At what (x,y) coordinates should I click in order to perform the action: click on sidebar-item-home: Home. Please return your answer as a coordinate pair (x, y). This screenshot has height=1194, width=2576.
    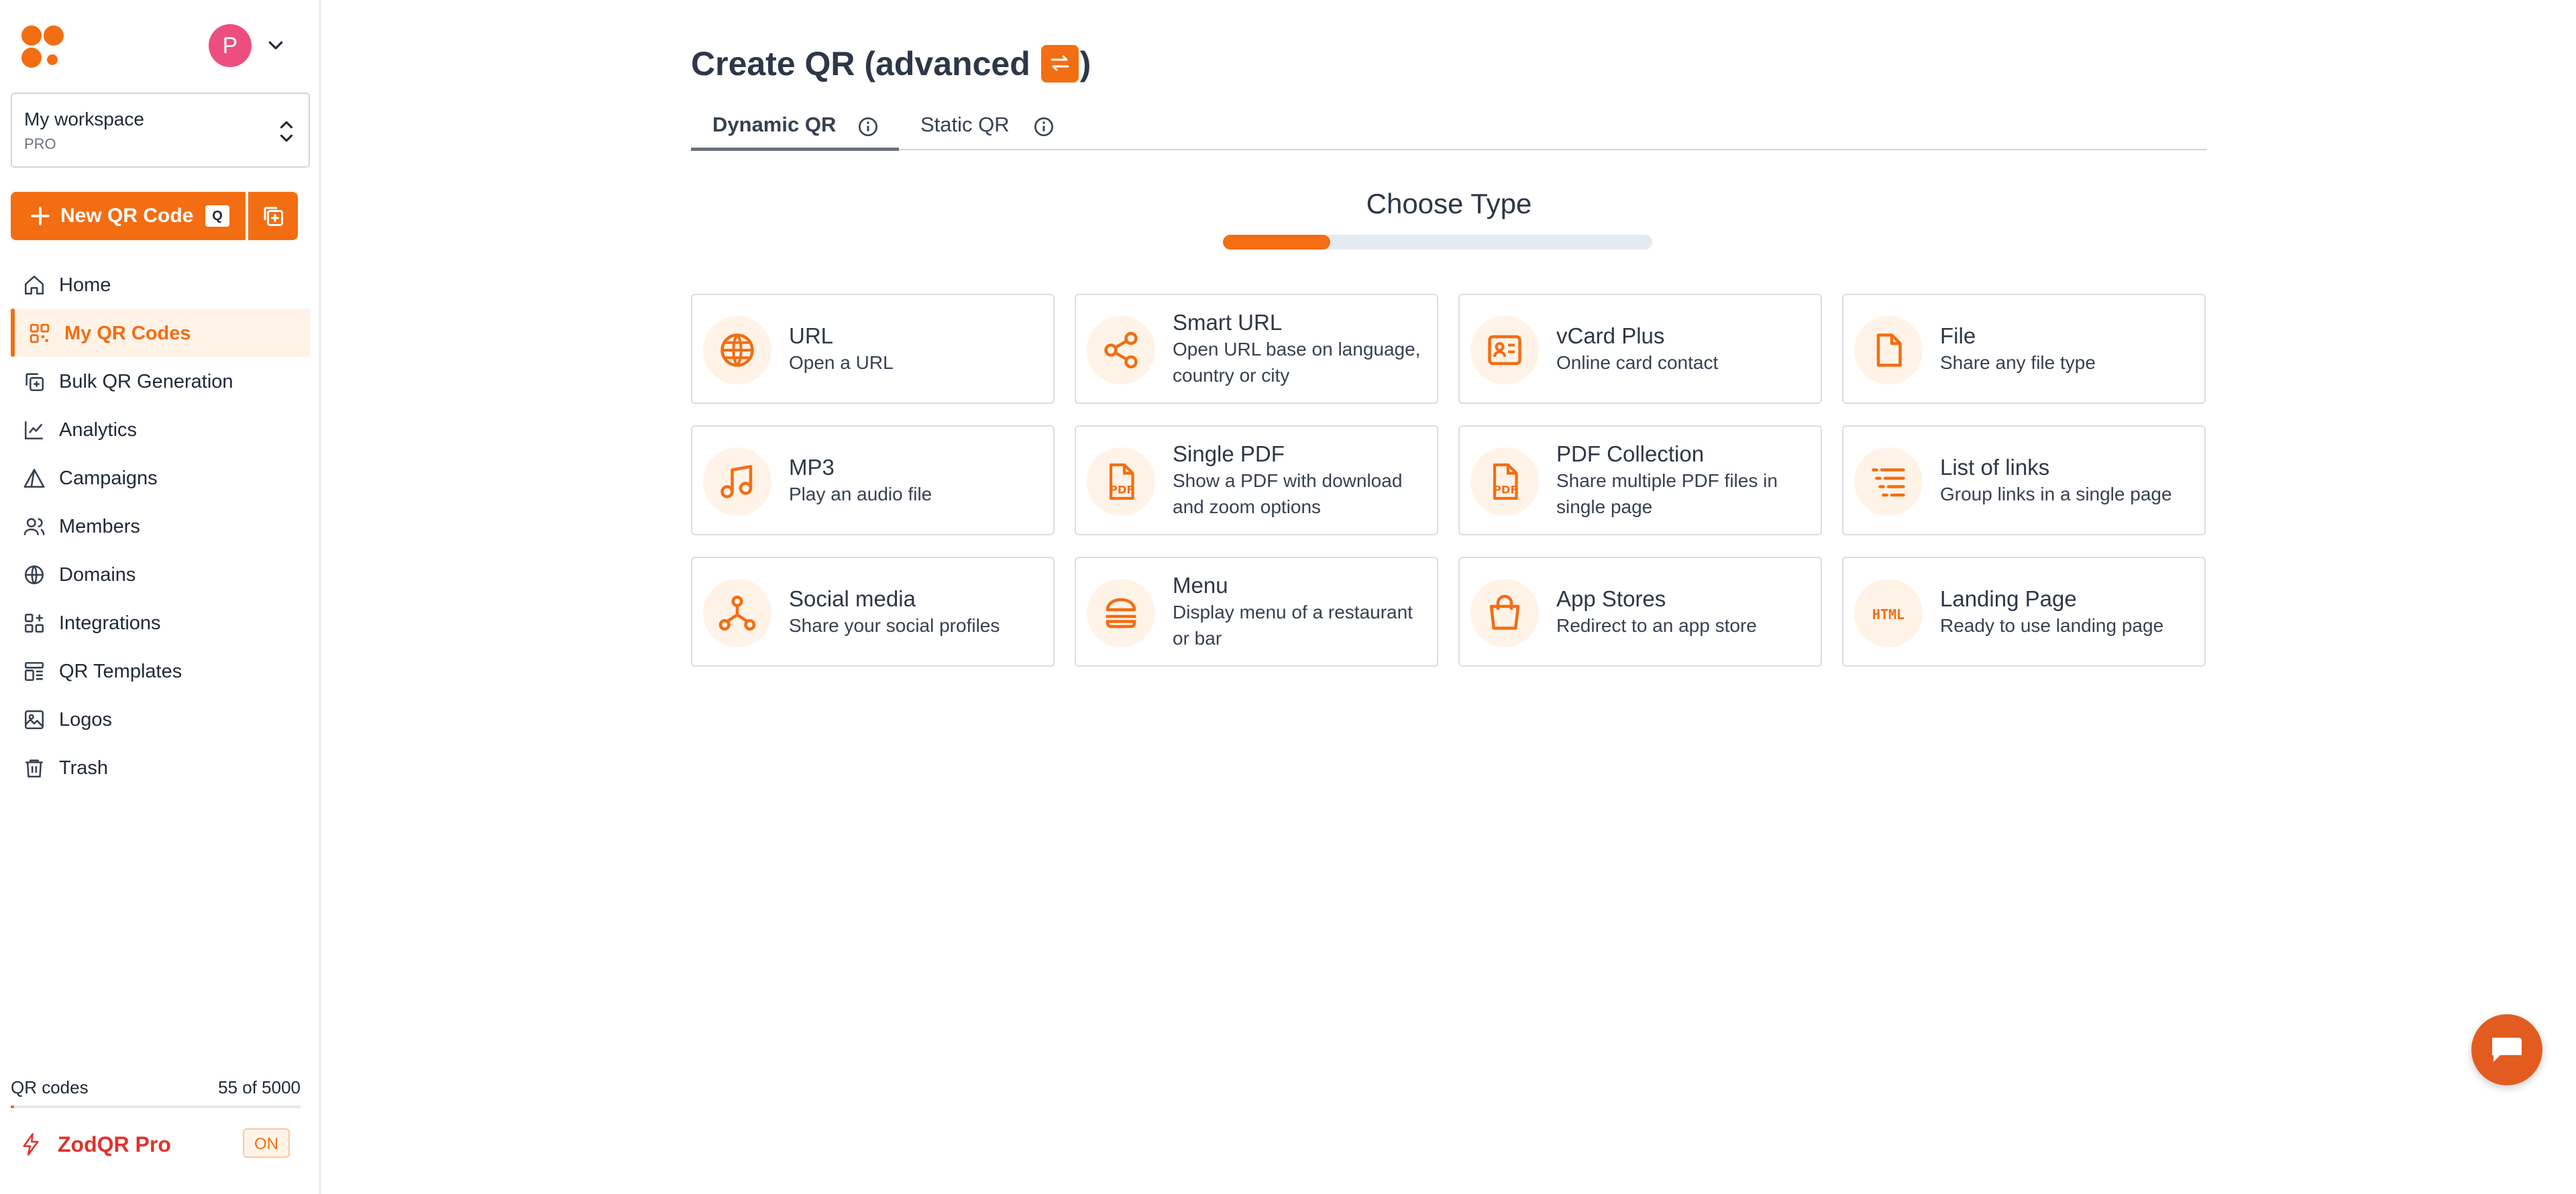
    Looking at the image, I should click on (160, 284).